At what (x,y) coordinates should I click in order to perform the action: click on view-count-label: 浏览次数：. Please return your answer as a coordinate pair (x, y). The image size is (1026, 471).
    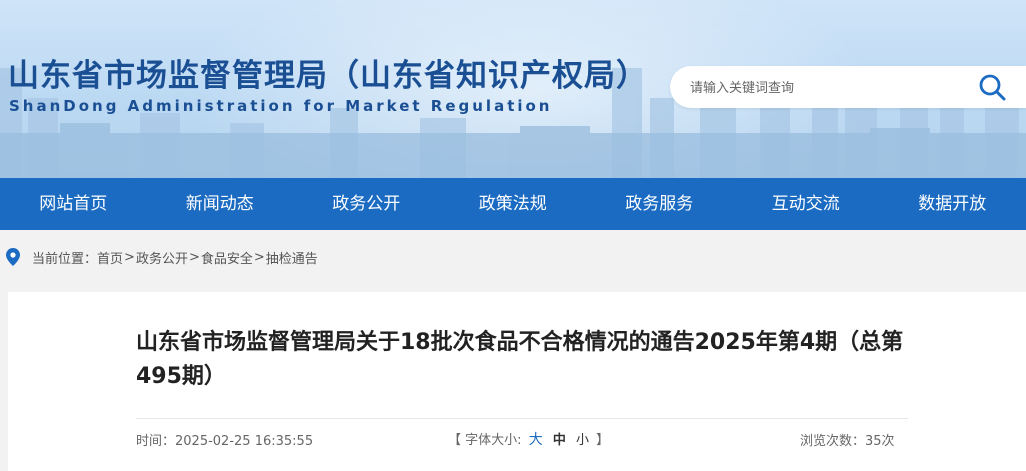
    Looking at the image, I should click on (833, 441).